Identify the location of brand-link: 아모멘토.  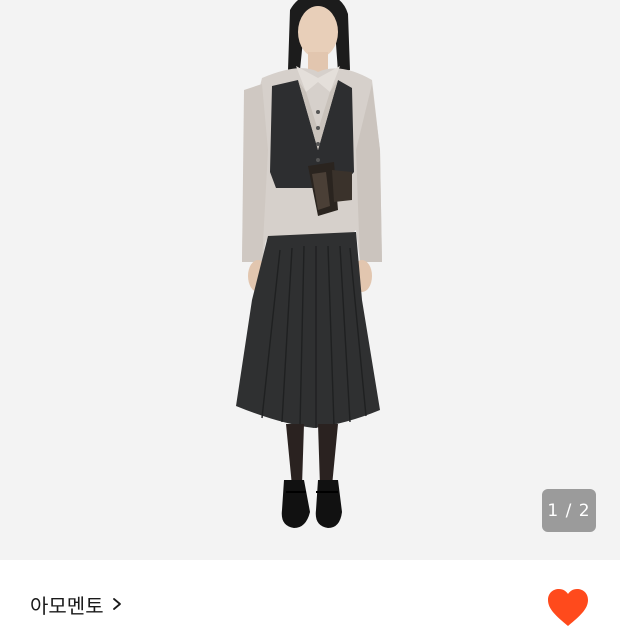
(77, 604).